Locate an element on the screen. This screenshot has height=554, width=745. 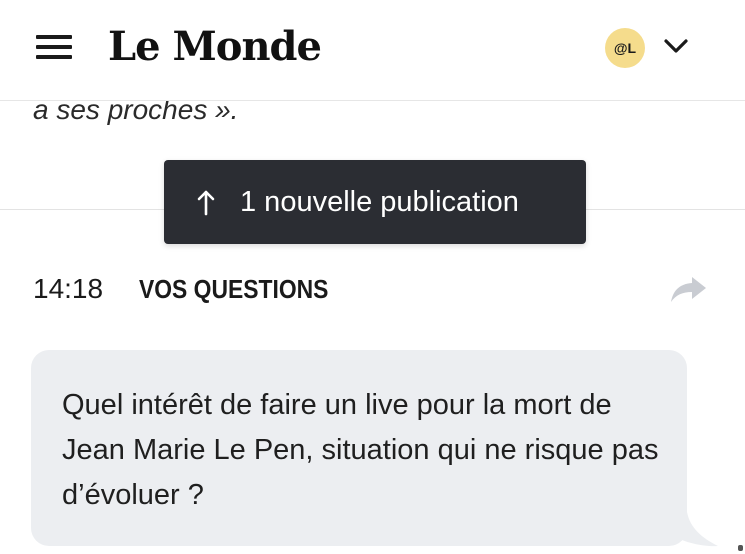
account-avatar: @L is located at coordinates (625, 48).